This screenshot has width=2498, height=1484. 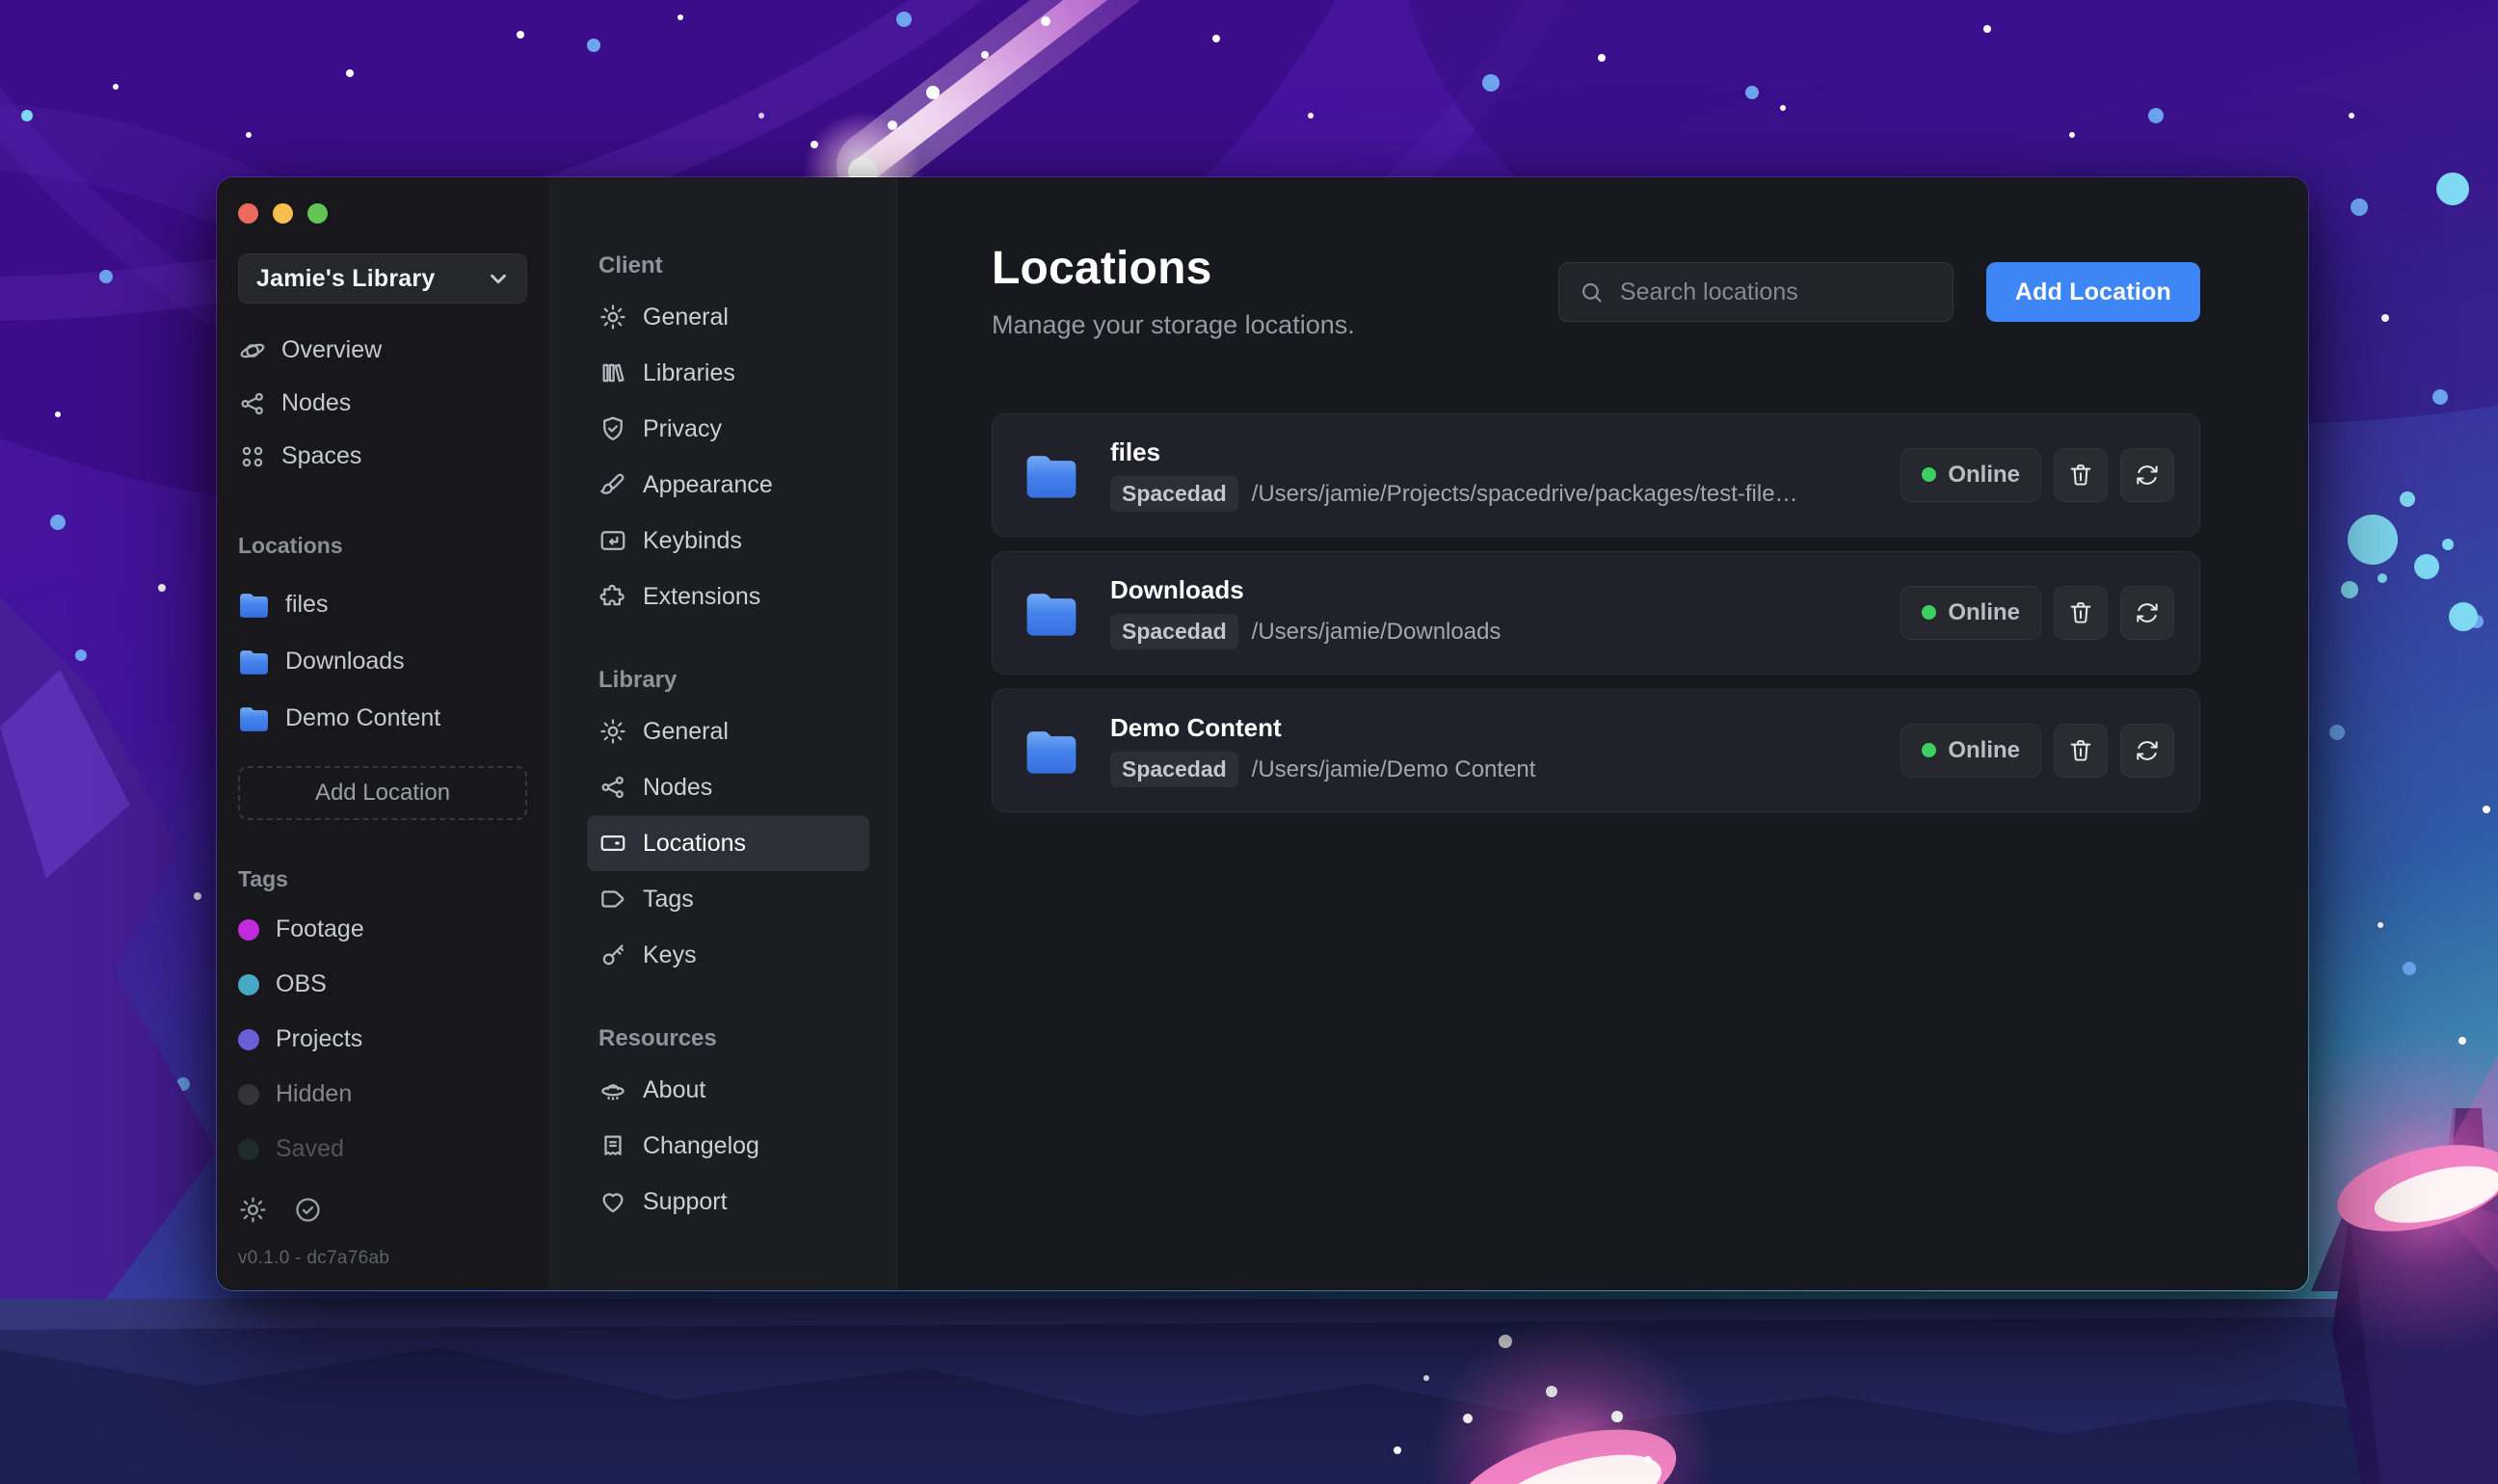 I want to click on books-icon, so click(x=612, y=372).